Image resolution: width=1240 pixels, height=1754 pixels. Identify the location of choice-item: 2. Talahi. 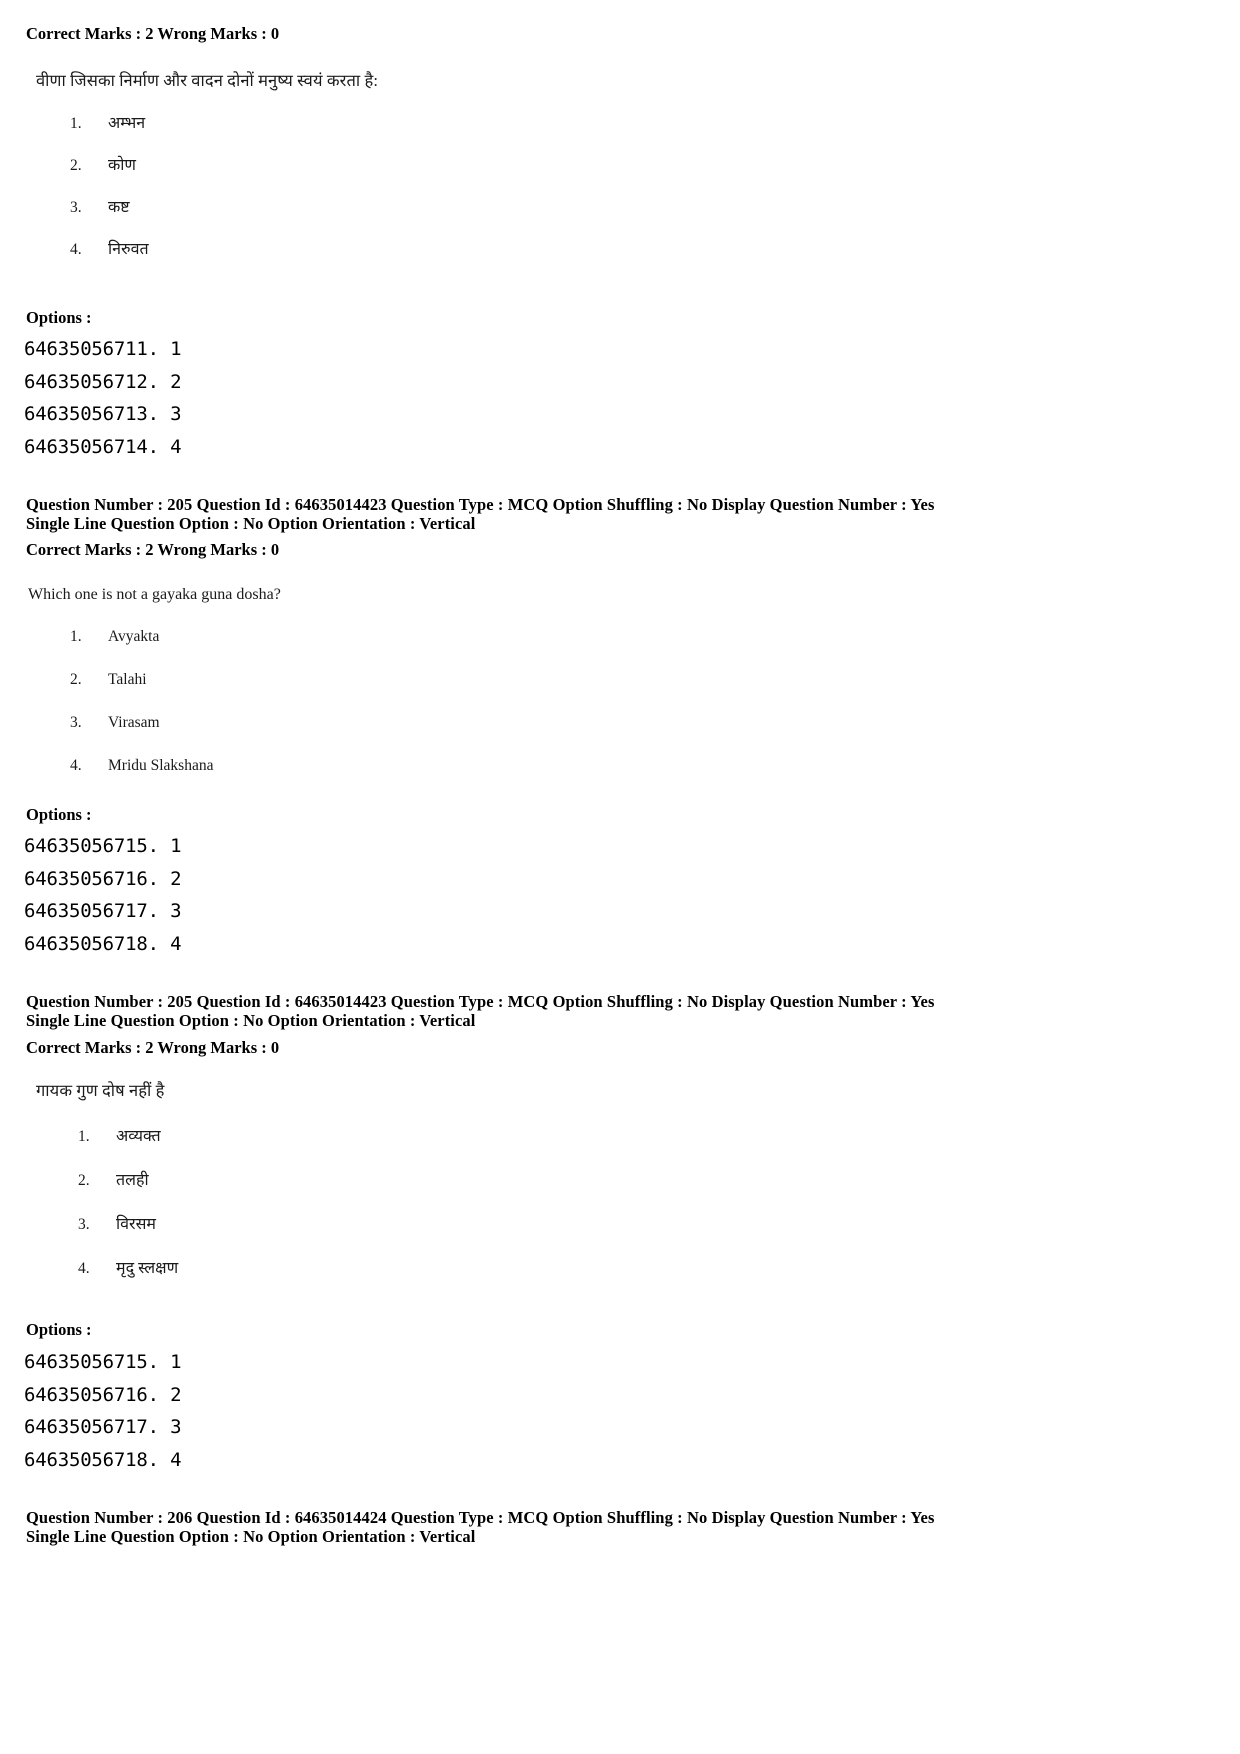
(141, 692).